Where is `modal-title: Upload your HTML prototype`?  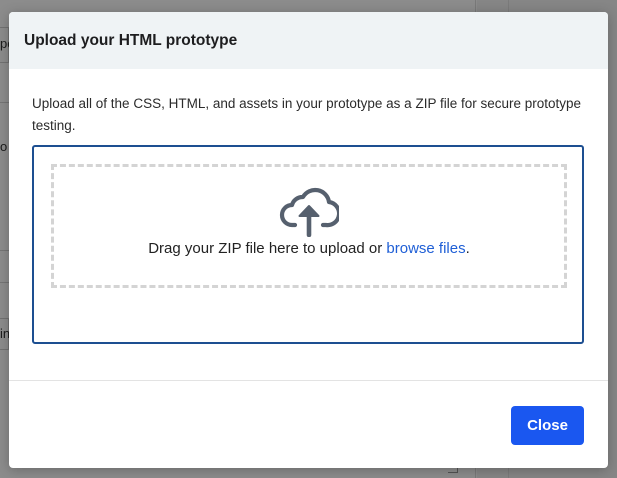 modal-title: Upload your HTML prototype is located at coordinates (131, 40).